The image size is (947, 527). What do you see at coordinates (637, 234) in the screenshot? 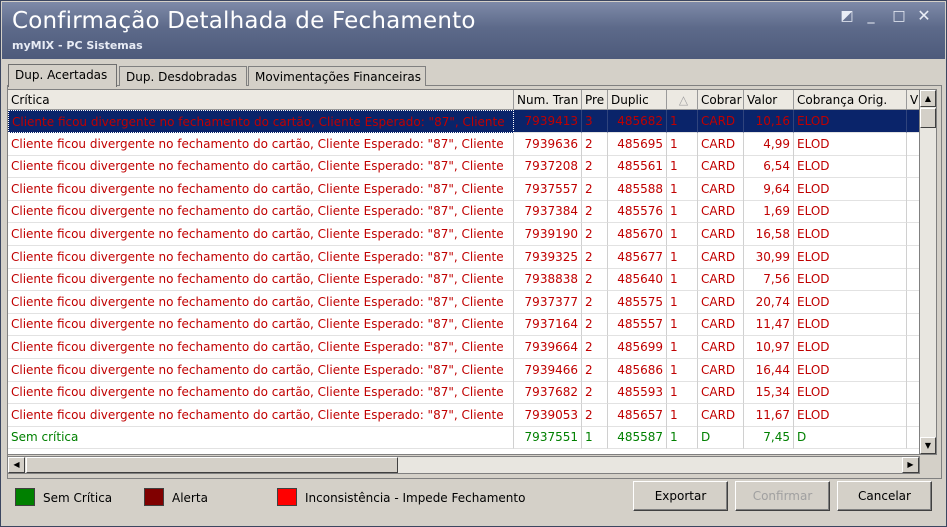
I see `cell-duplic: 485670` at bounding box center [637, 234].